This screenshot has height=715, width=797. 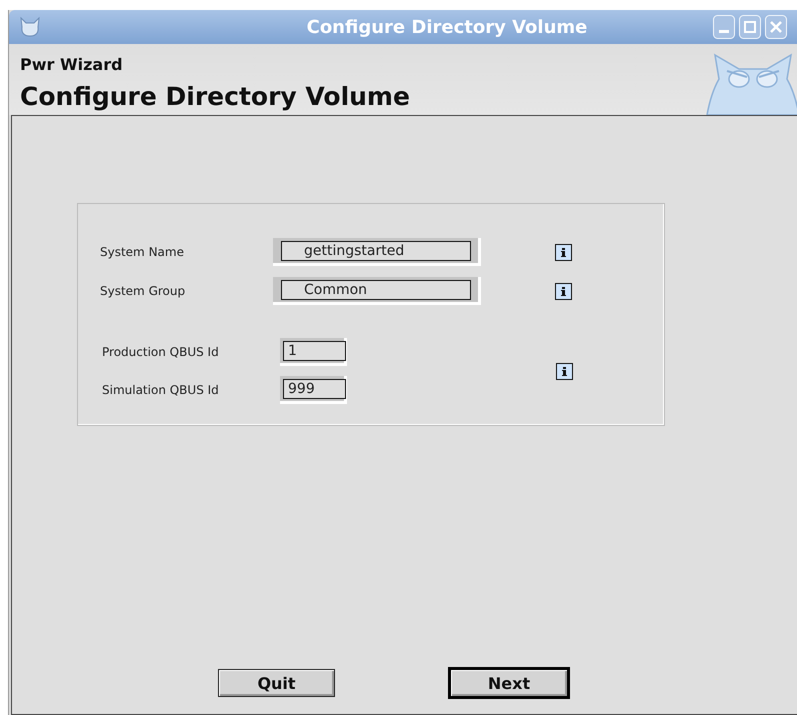 What do you see at coordinates (276, 683) in the screenshot?
I see `quit-button: Quit` at bounding box center [276, 683].